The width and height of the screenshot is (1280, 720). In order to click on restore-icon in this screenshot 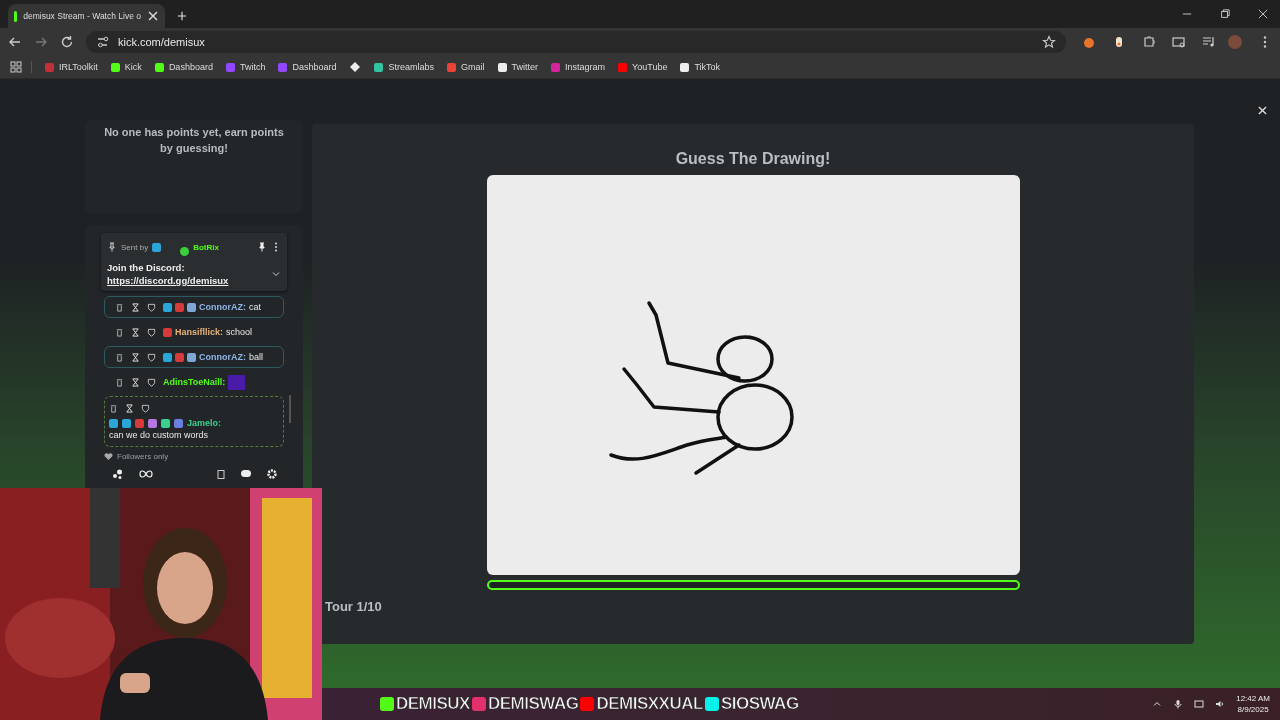, I will do `click(1225, 14)`.